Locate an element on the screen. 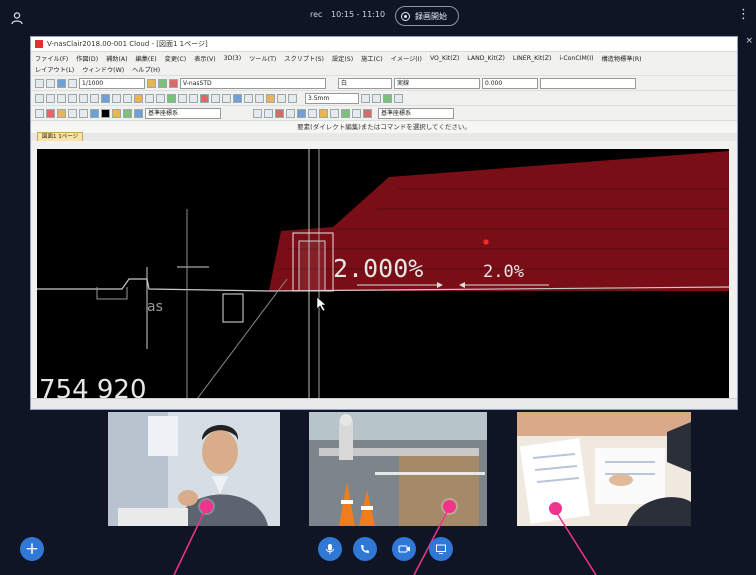  layout-icon is located at coordinates (138, 113).